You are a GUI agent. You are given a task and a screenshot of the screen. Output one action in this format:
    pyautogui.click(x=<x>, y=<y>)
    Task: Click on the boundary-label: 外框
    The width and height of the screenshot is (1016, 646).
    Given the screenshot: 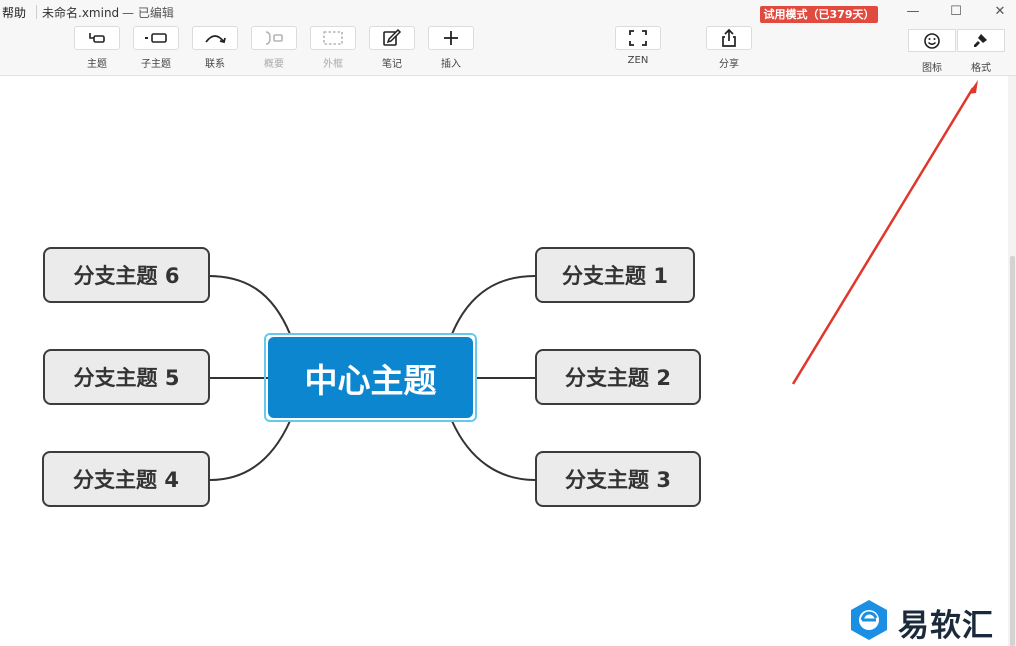 What is the action you would take?
    pyautogui.click(x=333, y=64)
    